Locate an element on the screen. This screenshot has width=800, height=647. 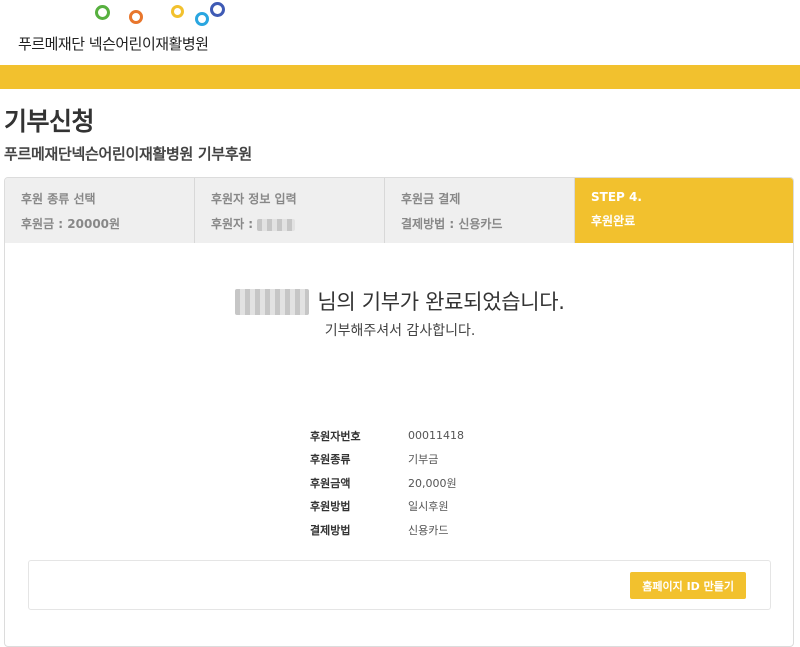
logo-ring-navy is located at coordinates (217, 9).